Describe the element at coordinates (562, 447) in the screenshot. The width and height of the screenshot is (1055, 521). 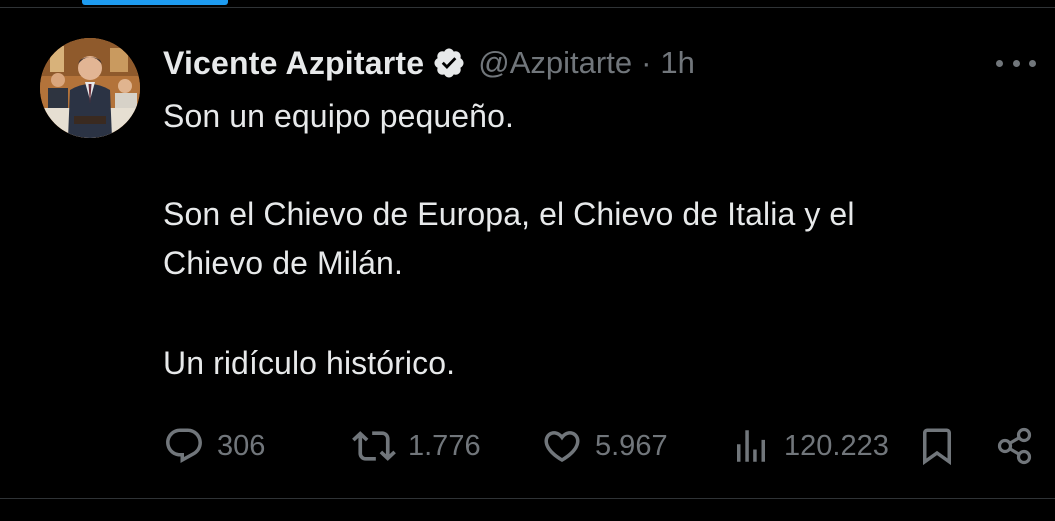
I see `heart-icon` at that location.